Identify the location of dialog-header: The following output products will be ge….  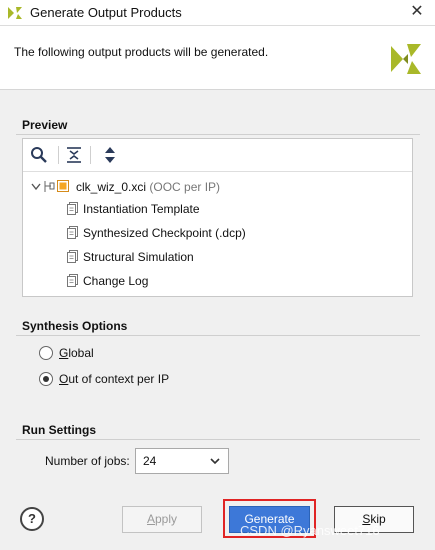
(217, 58).